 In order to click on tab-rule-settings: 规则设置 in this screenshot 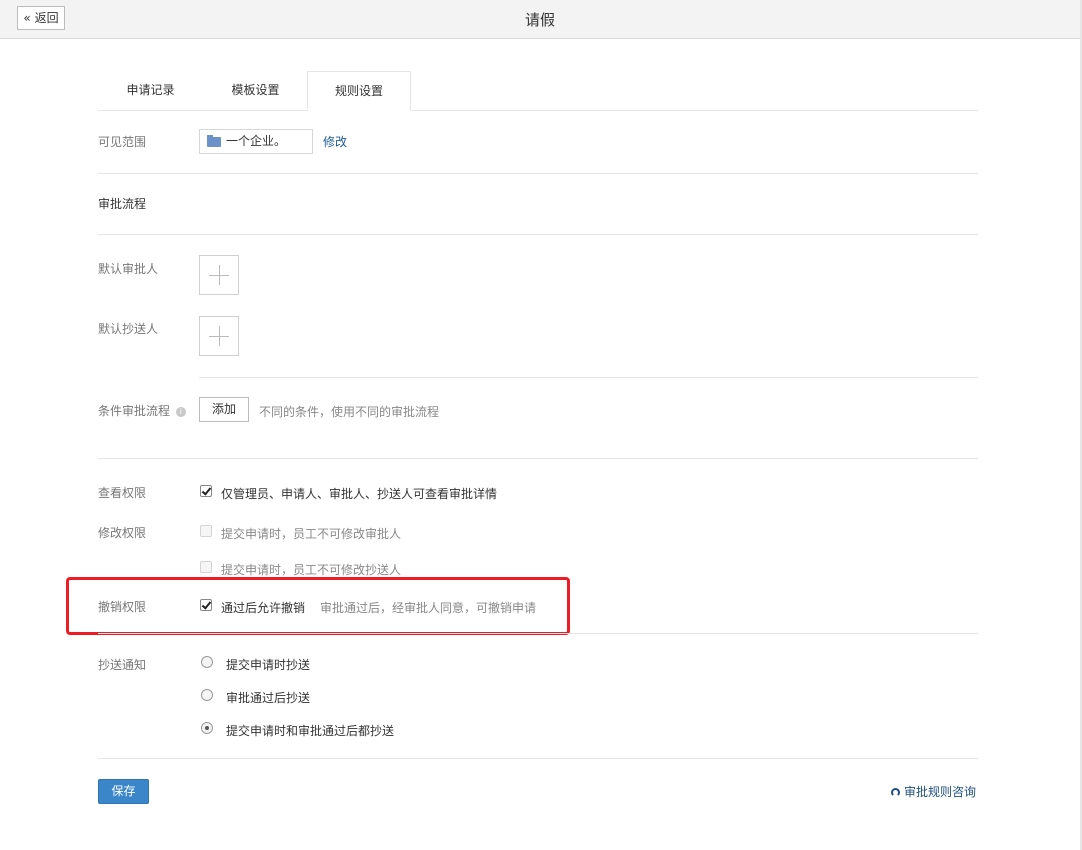, I will do `click(359, 91)`.